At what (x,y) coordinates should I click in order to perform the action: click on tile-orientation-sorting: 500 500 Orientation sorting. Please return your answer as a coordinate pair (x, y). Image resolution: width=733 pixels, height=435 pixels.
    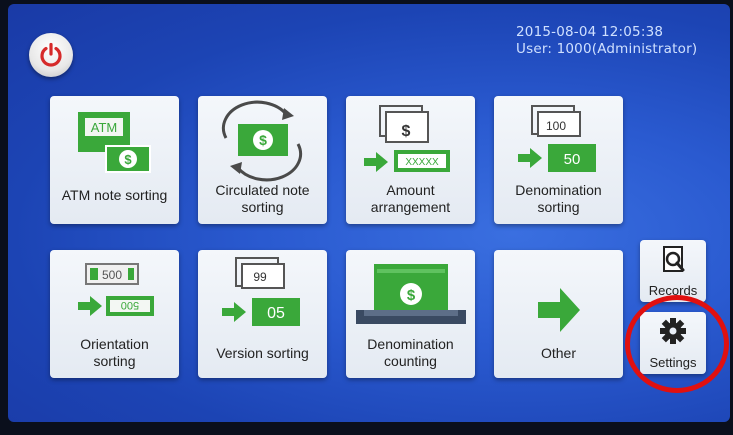
    Looking at the image, I should click on (114, 314).